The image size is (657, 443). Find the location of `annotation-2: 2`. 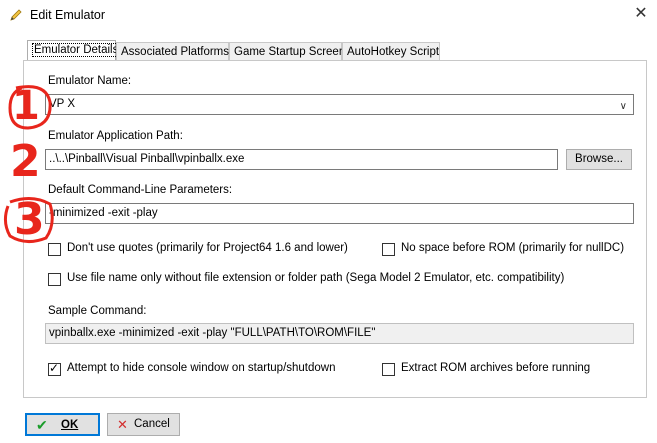

annotation-2: 2 is located at coordinates (25, 161).